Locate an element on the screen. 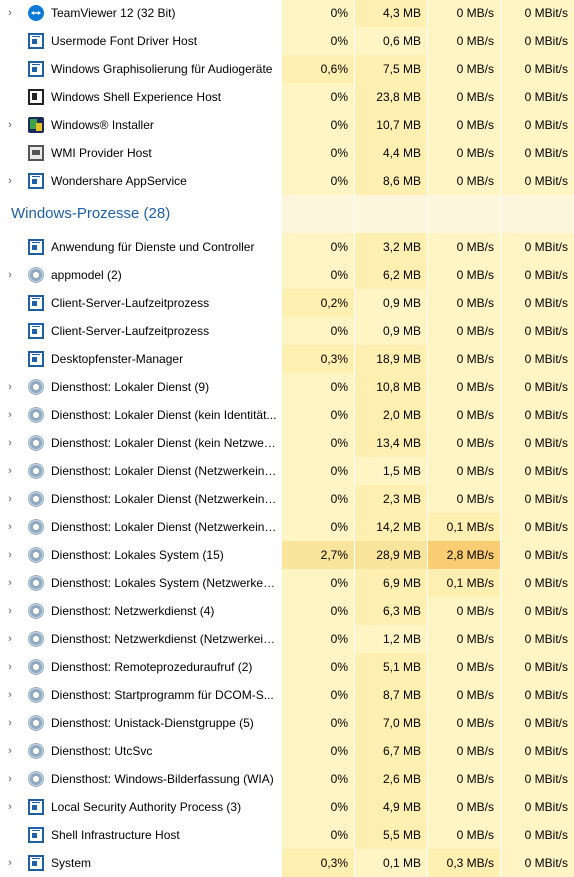  process-row: › appmodel (2) 0% 6,2 MB 0 MB/s 0 MBit/s is located at coordinates (287, 275).